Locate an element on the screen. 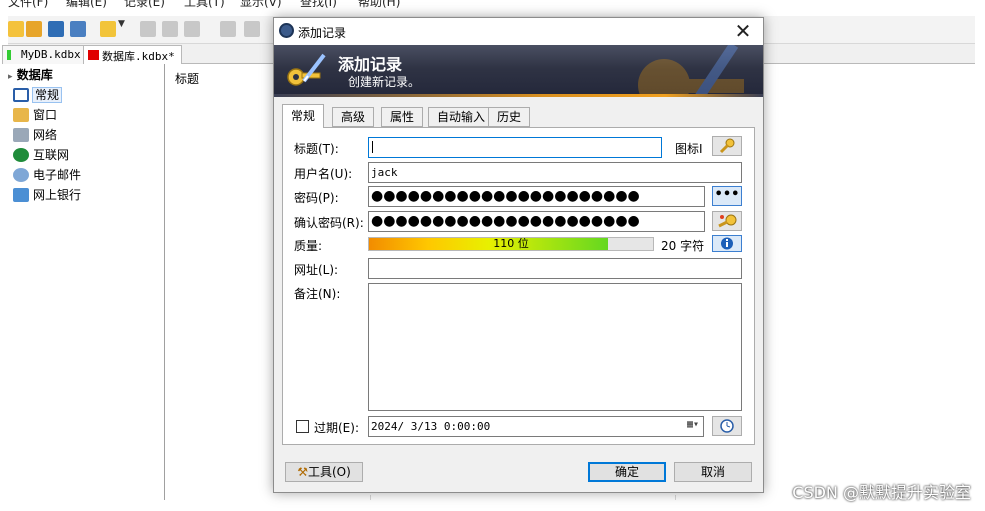  calendar-dropdown-icon: ▦▾ is located at coordinates (693, 424).